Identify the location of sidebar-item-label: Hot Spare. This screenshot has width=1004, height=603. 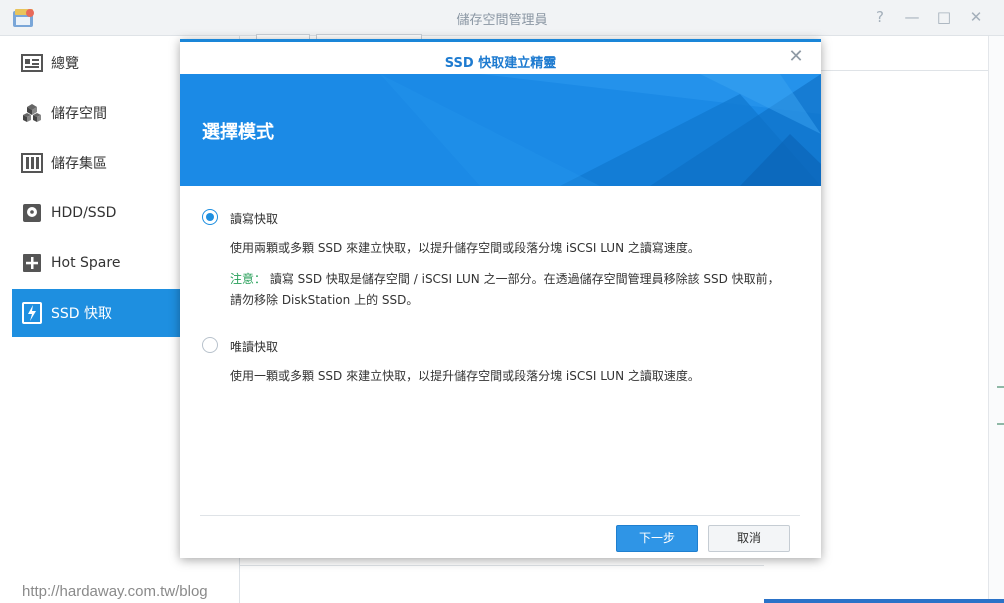
(86, 263).